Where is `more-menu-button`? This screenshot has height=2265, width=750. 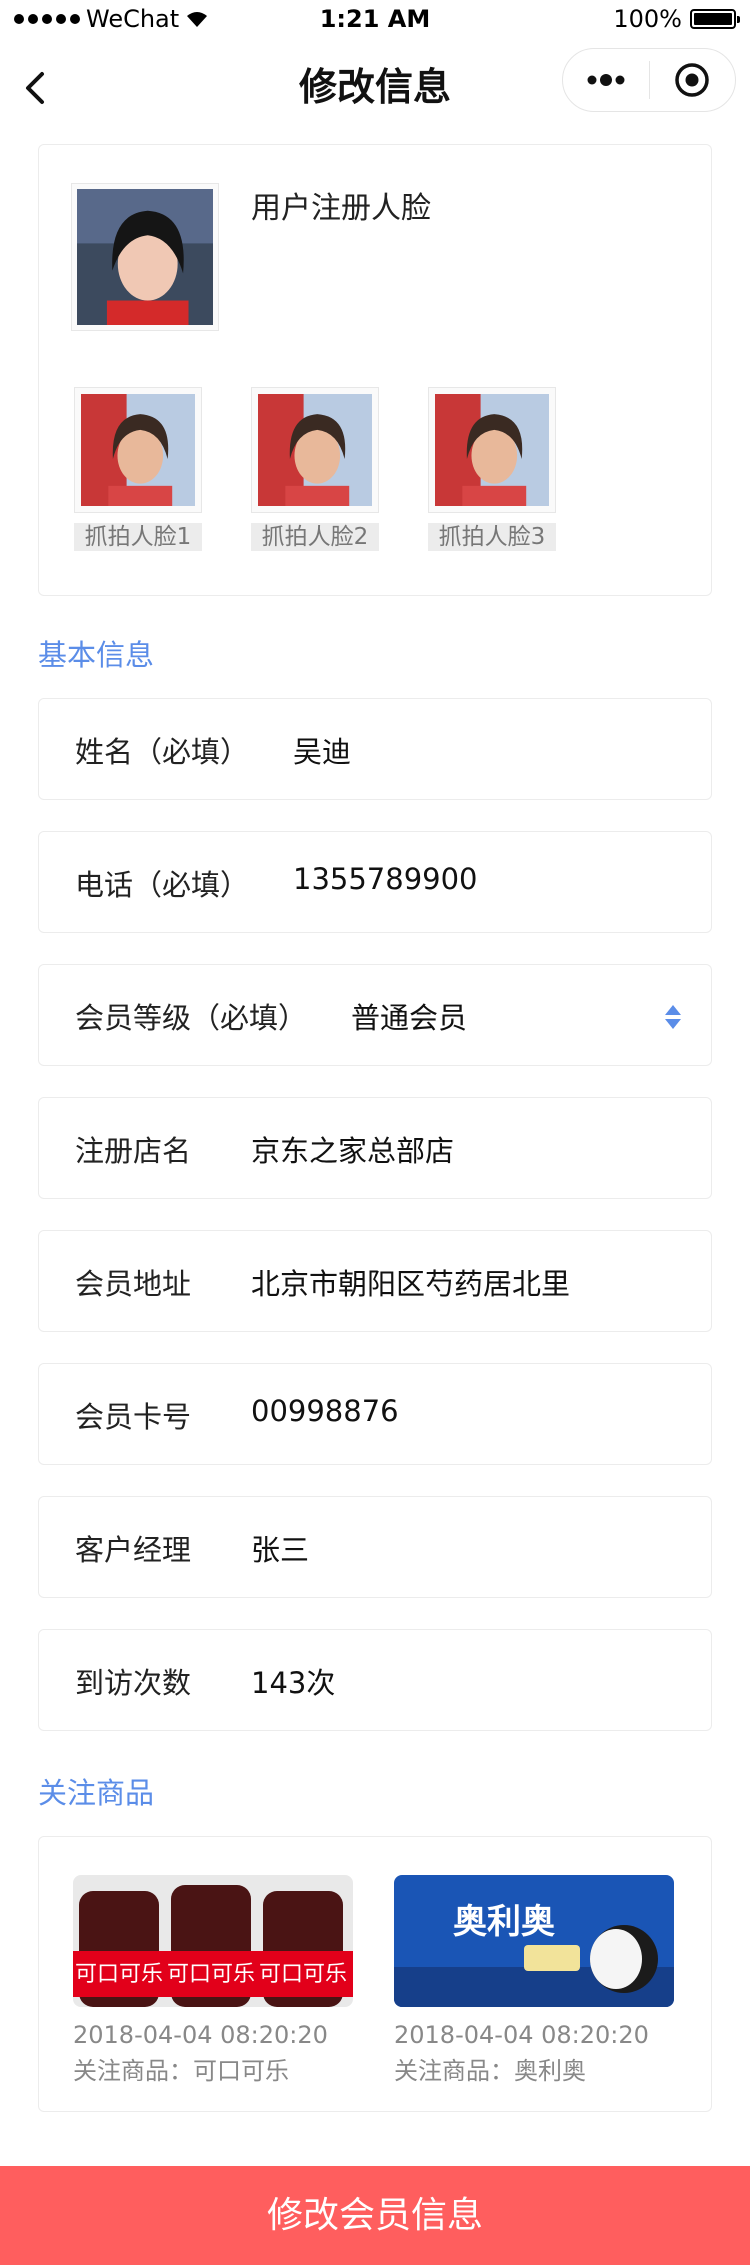
more-menu-button is located at coordinates (606, 80).